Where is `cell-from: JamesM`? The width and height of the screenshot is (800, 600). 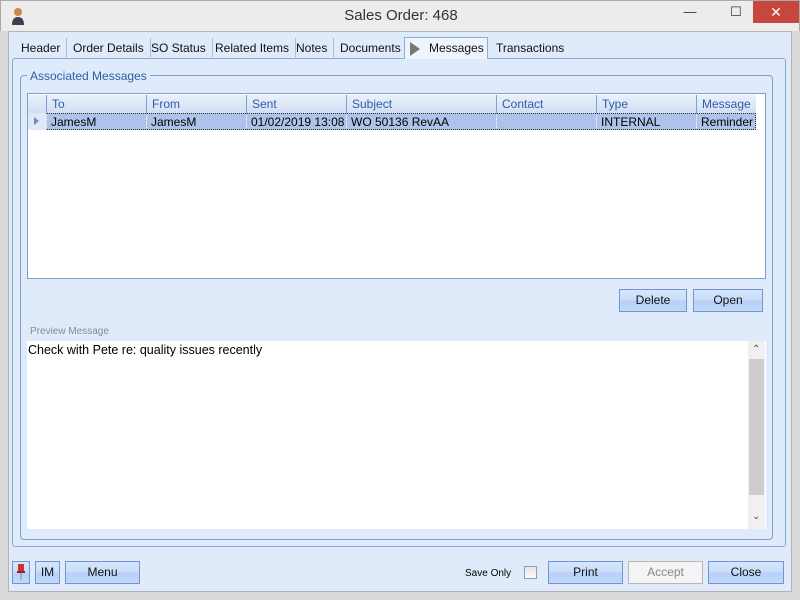
cell-from: JamesM is located at coordinates (196, 121).